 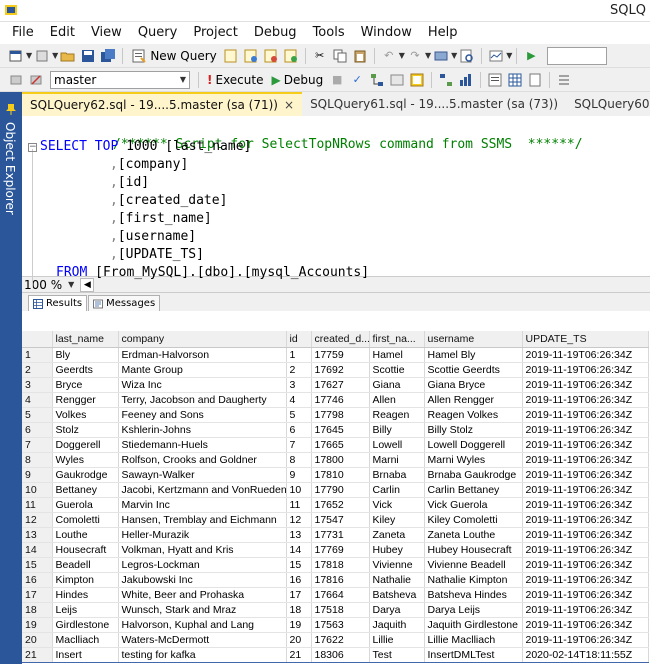 I want to click on row-number: 13, so click(x=37, y=535).